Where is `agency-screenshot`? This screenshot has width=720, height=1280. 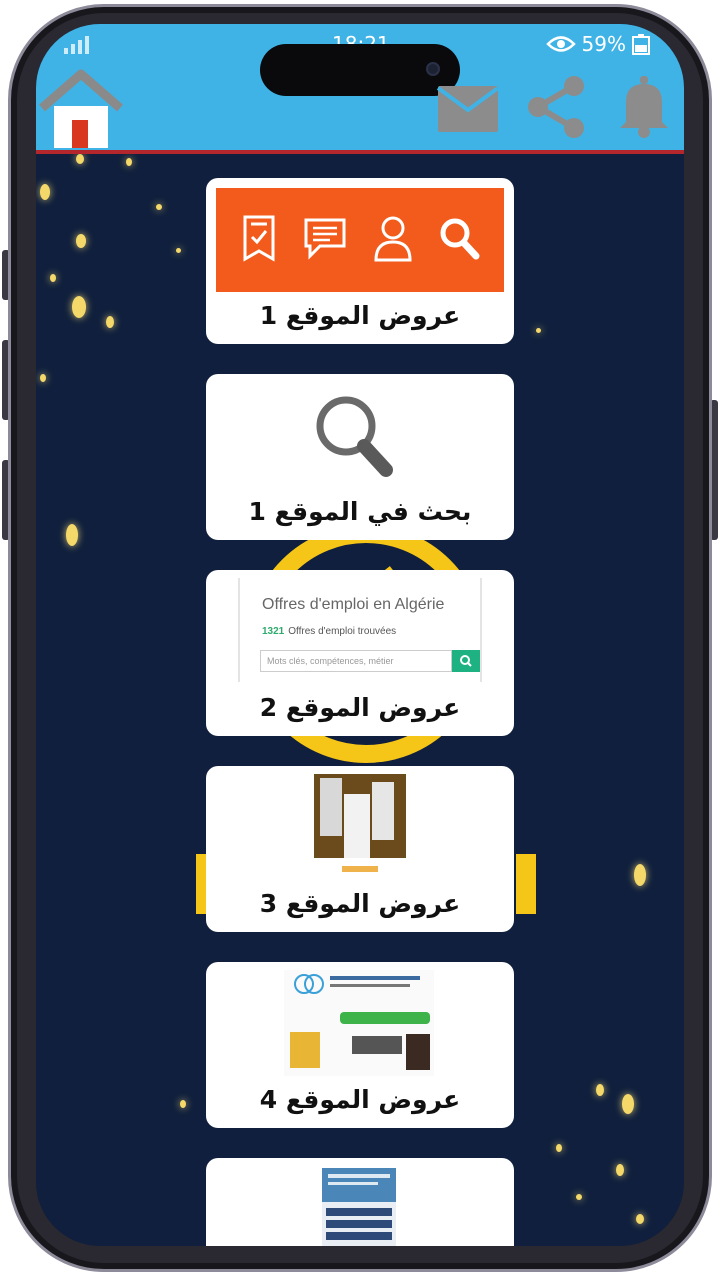
agency-screenshot is located at coordinates (359, 1023).